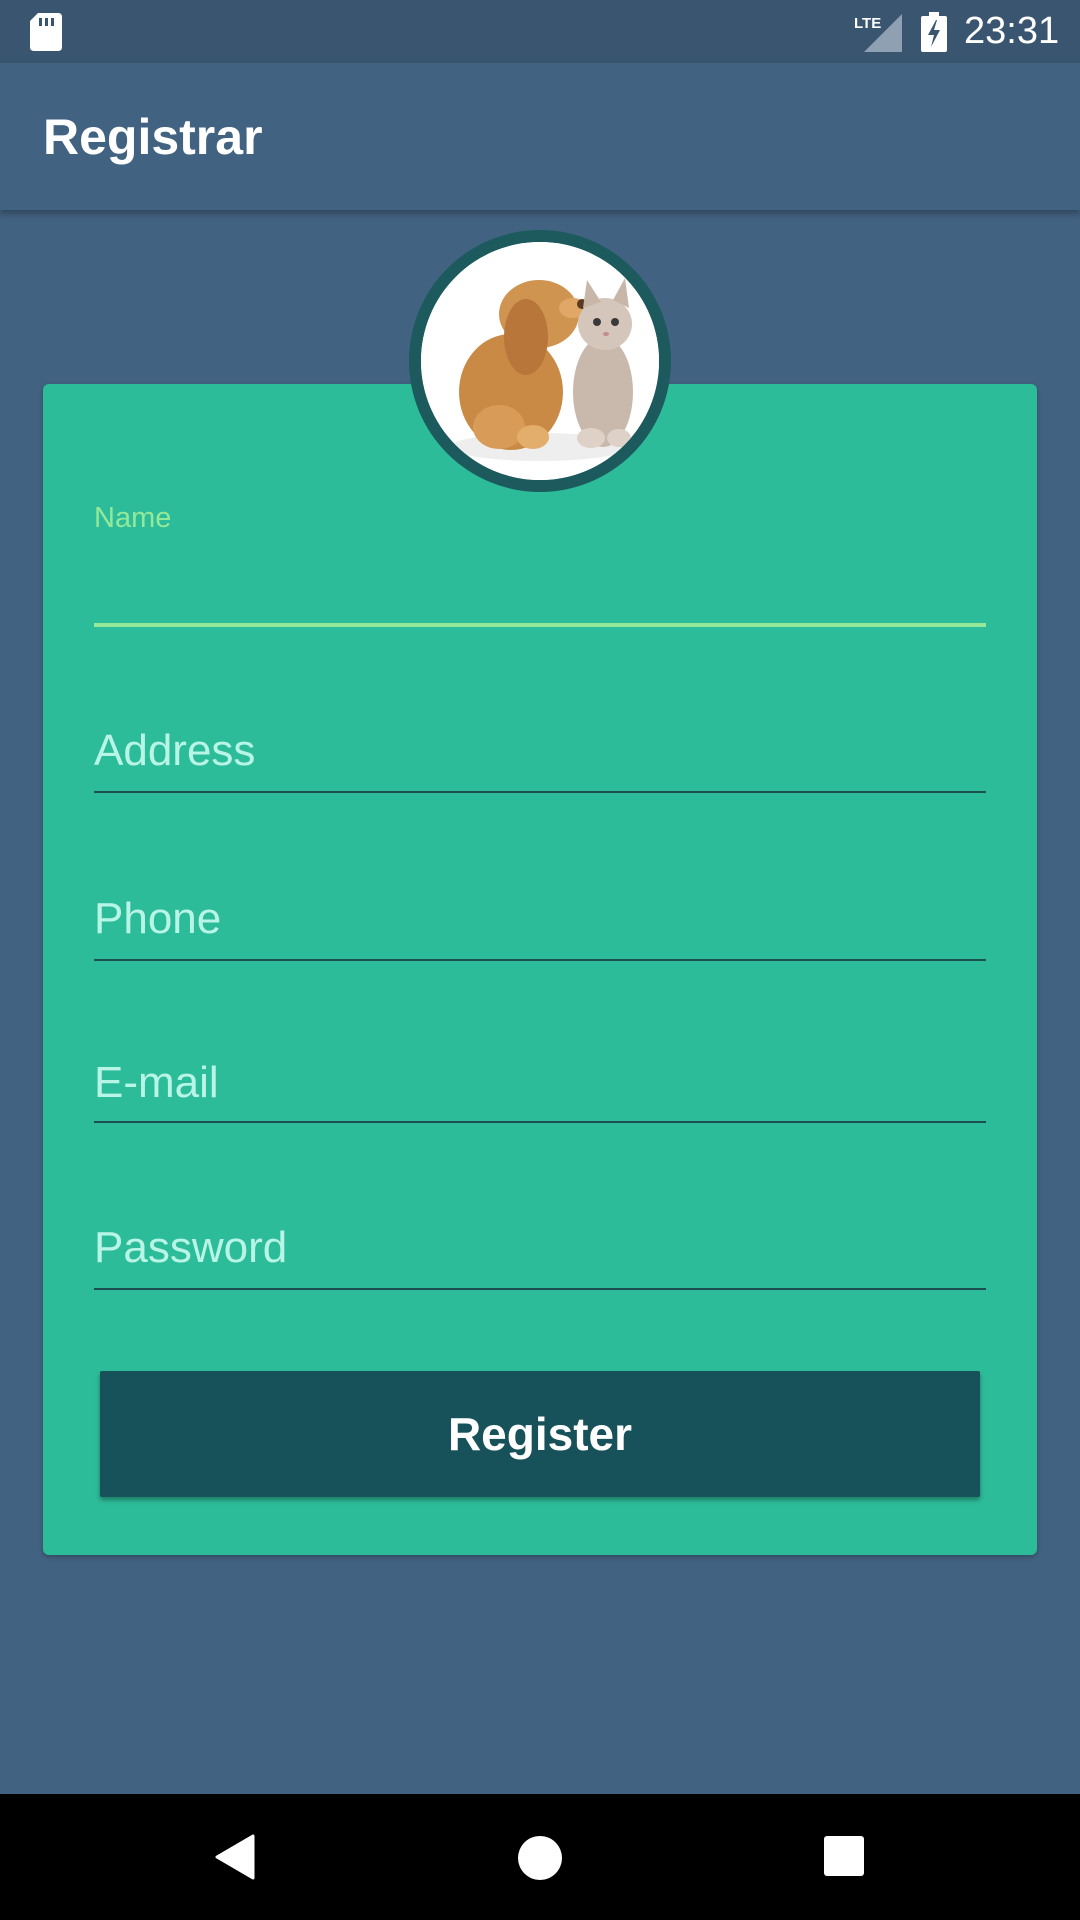 The image size is (1080, 1920). I want to click on email-field: E-mail, so click(540, 1092).